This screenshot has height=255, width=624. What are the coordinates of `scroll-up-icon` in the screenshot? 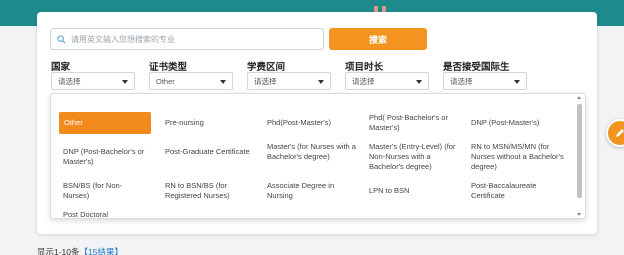 It's located at (579, 97).